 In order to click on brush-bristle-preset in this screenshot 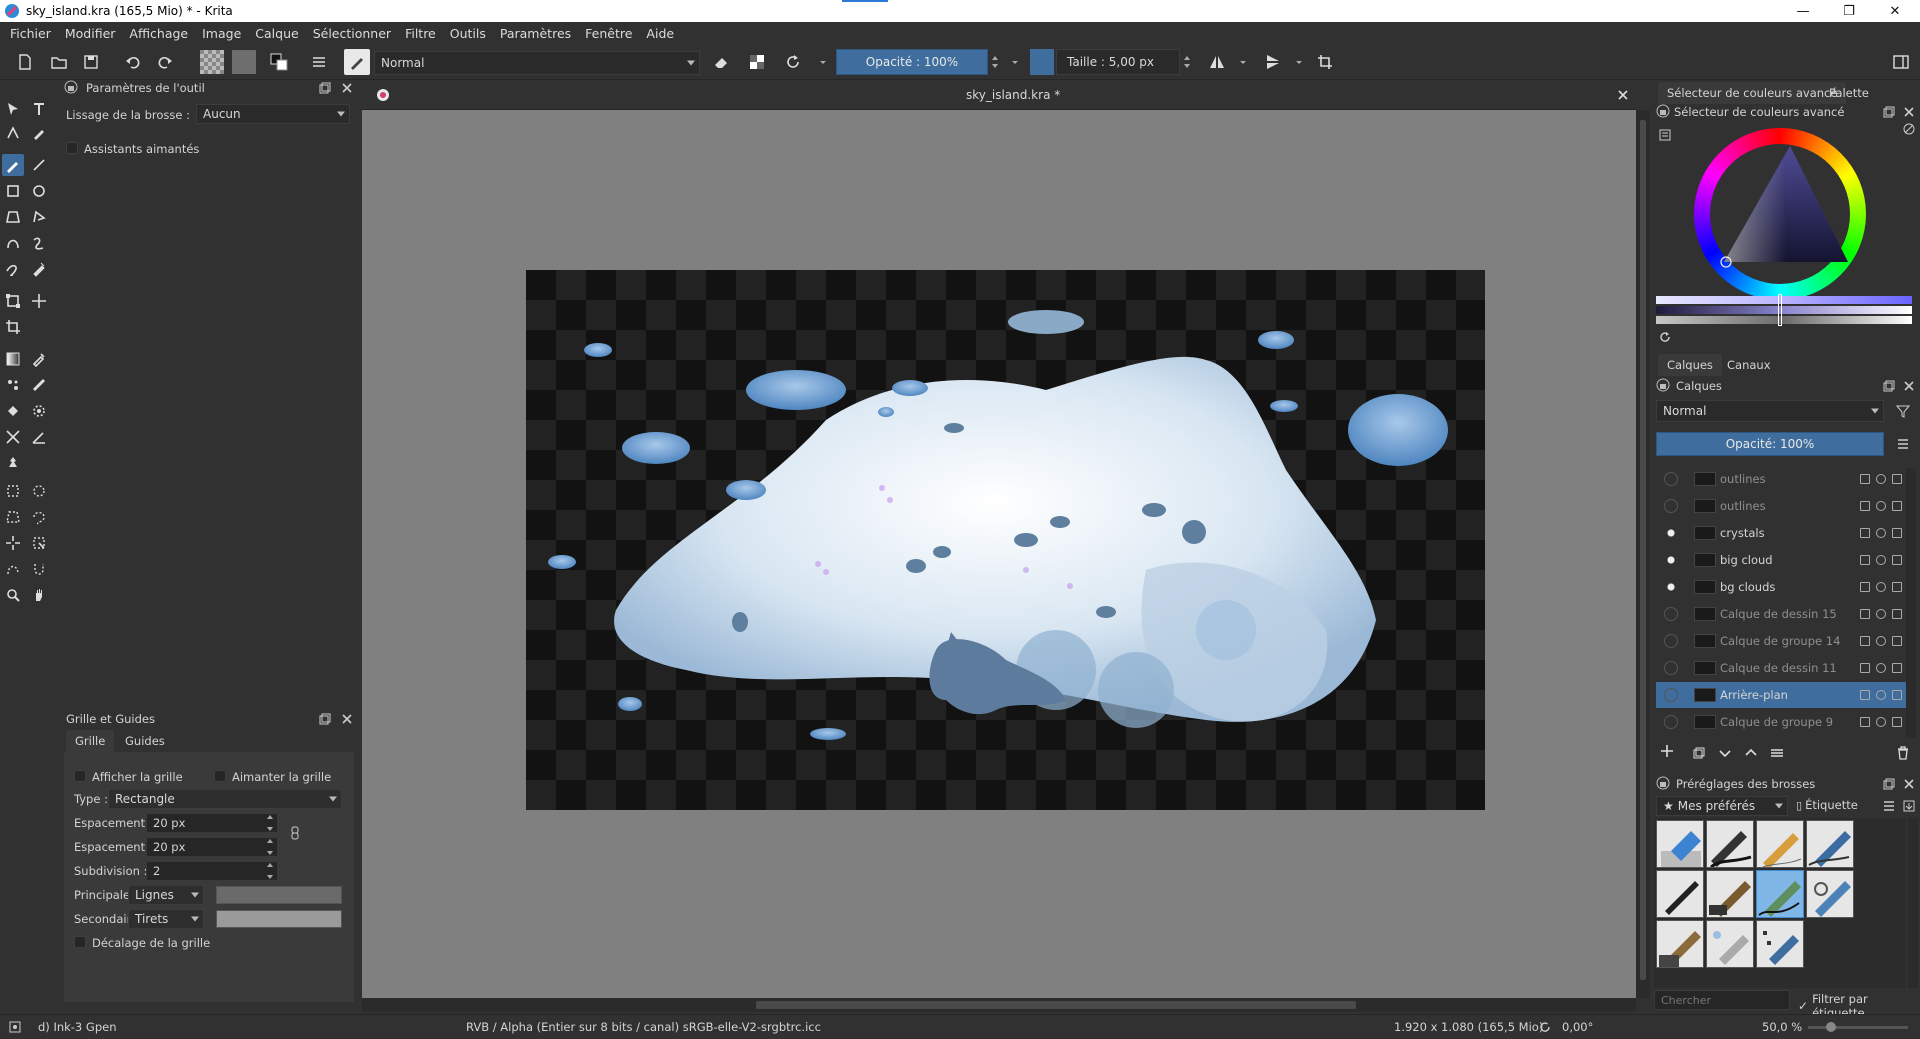, I will do `click(1730, 894)`.